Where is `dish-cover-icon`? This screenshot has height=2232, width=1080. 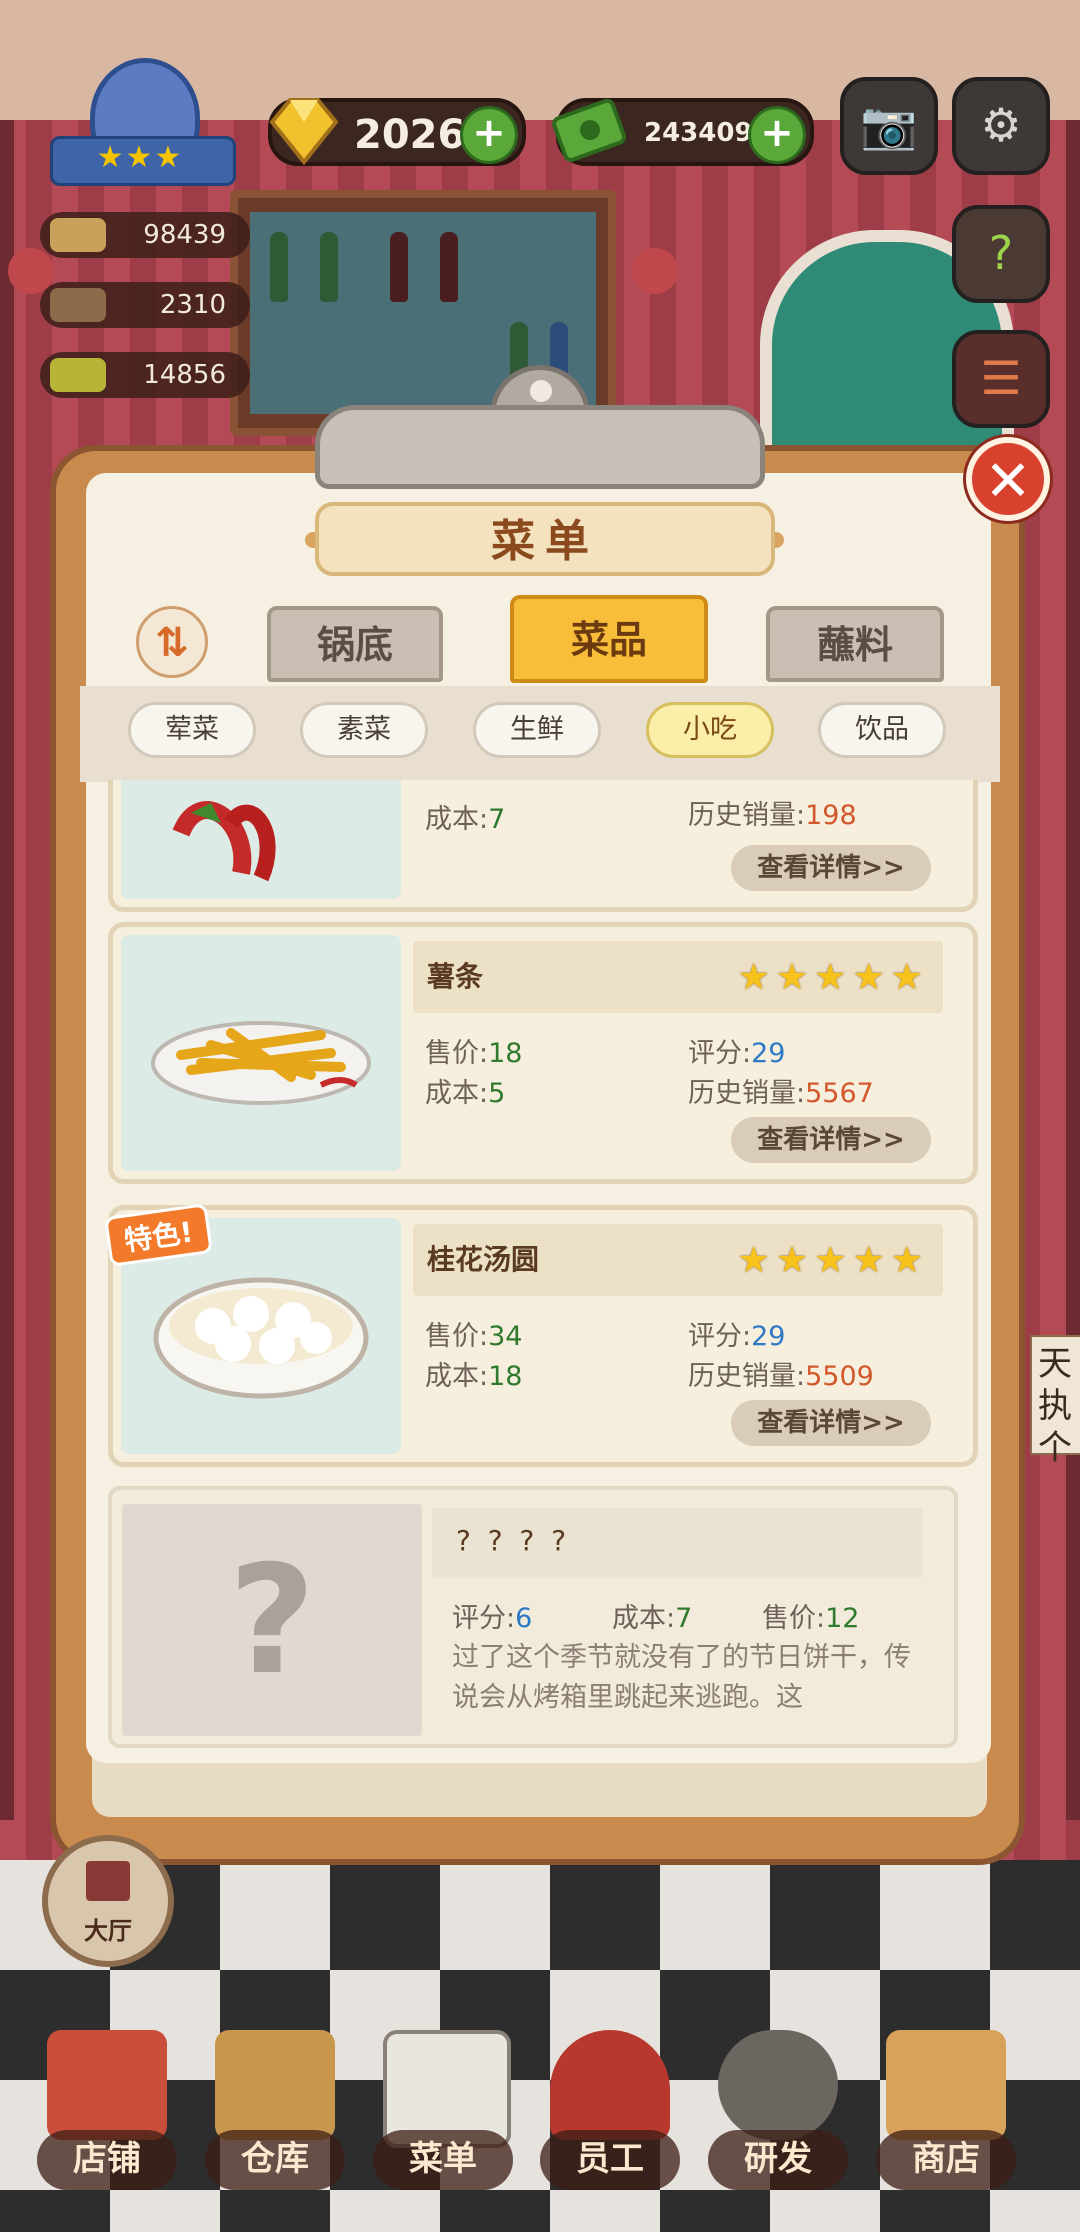
dish-cover-icon is located at coordinates (78, 305).